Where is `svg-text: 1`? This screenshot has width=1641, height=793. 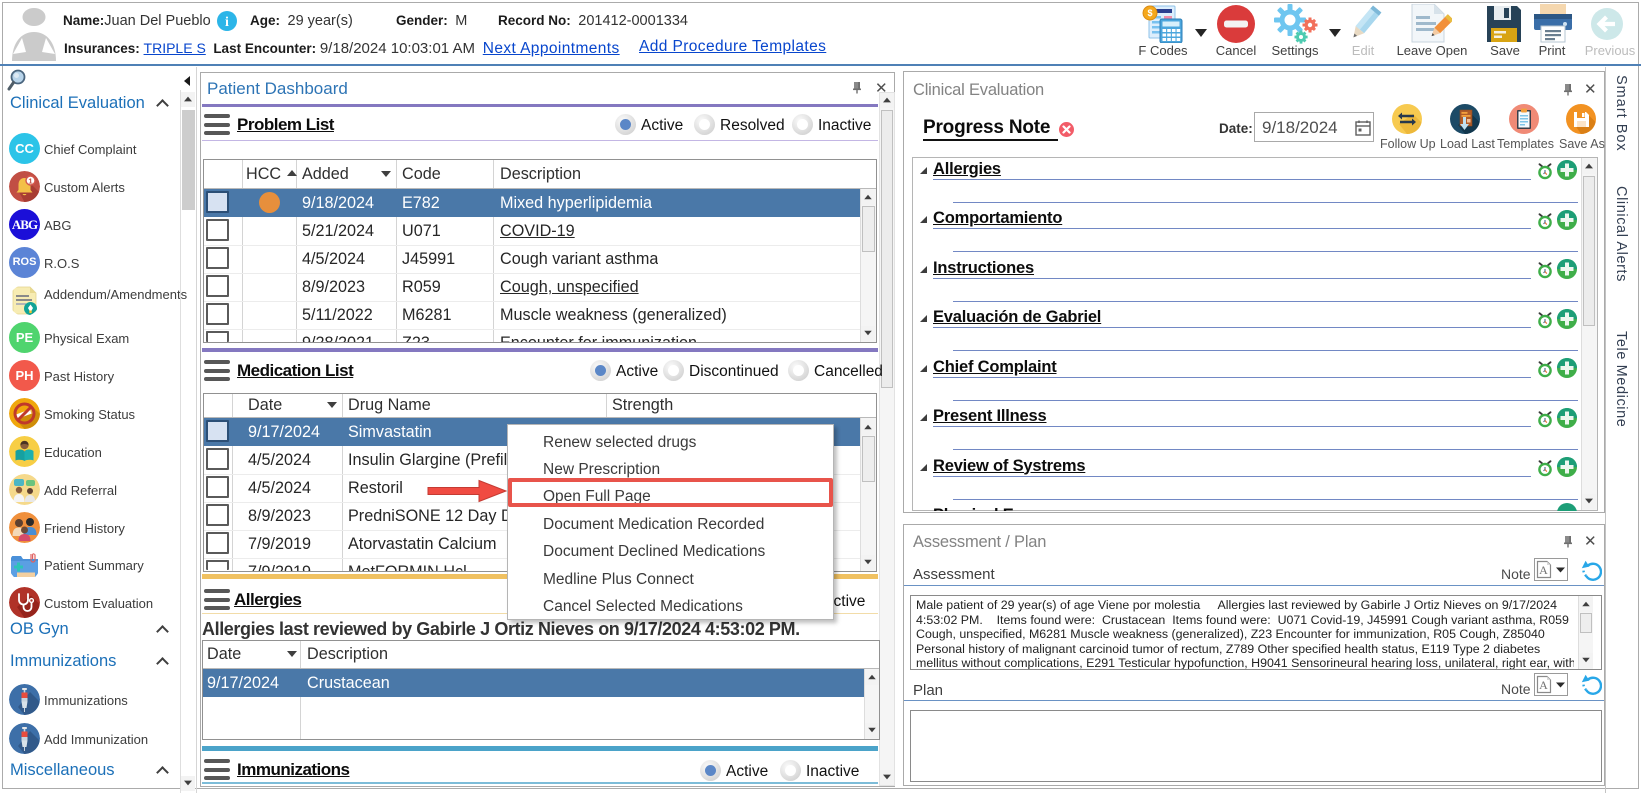 svg-text: 1 is located at coordinates (30, 181).